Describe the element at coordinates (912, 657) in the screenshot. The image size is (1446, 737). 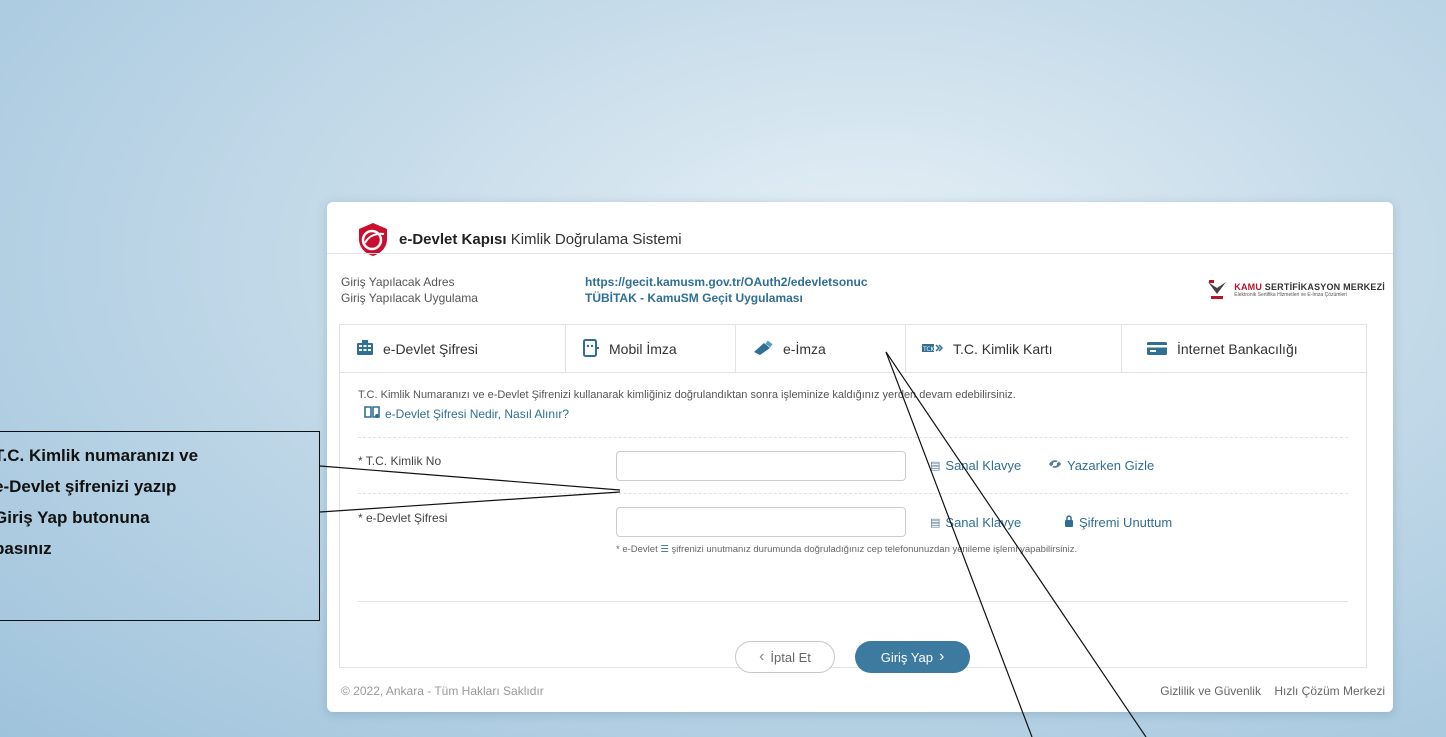
I see `login-button: Giriş Yap ›` at that location.